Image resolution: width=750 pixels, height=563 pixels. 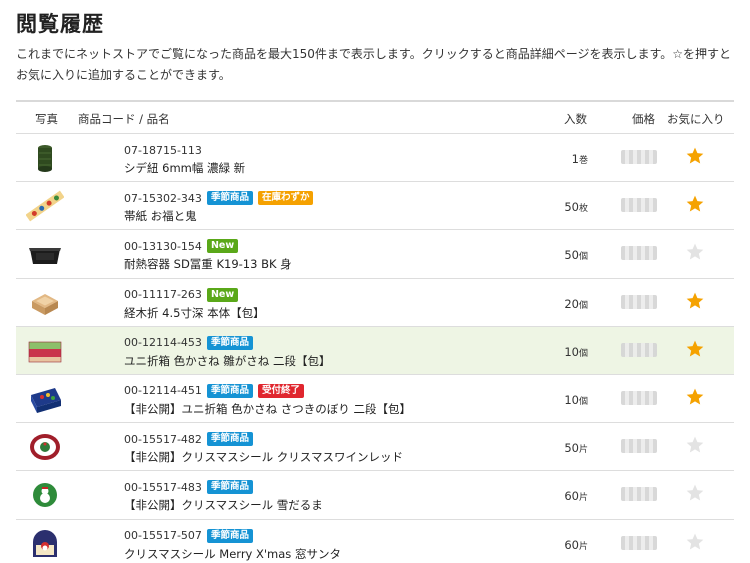 What do you see at coordinates (60, 24) in the screenshot?
I see `page-title: 閲覧履歴` at bounding box center [60, 24].